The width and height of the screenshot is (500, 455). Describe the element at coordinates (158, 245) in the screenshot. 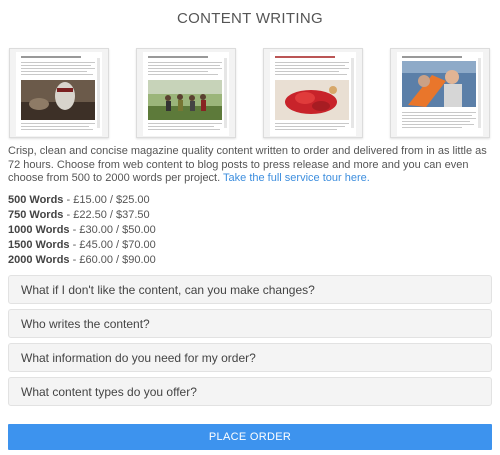

I see `price-row: 1500 Words - £45.00 / $70.00` at that location.